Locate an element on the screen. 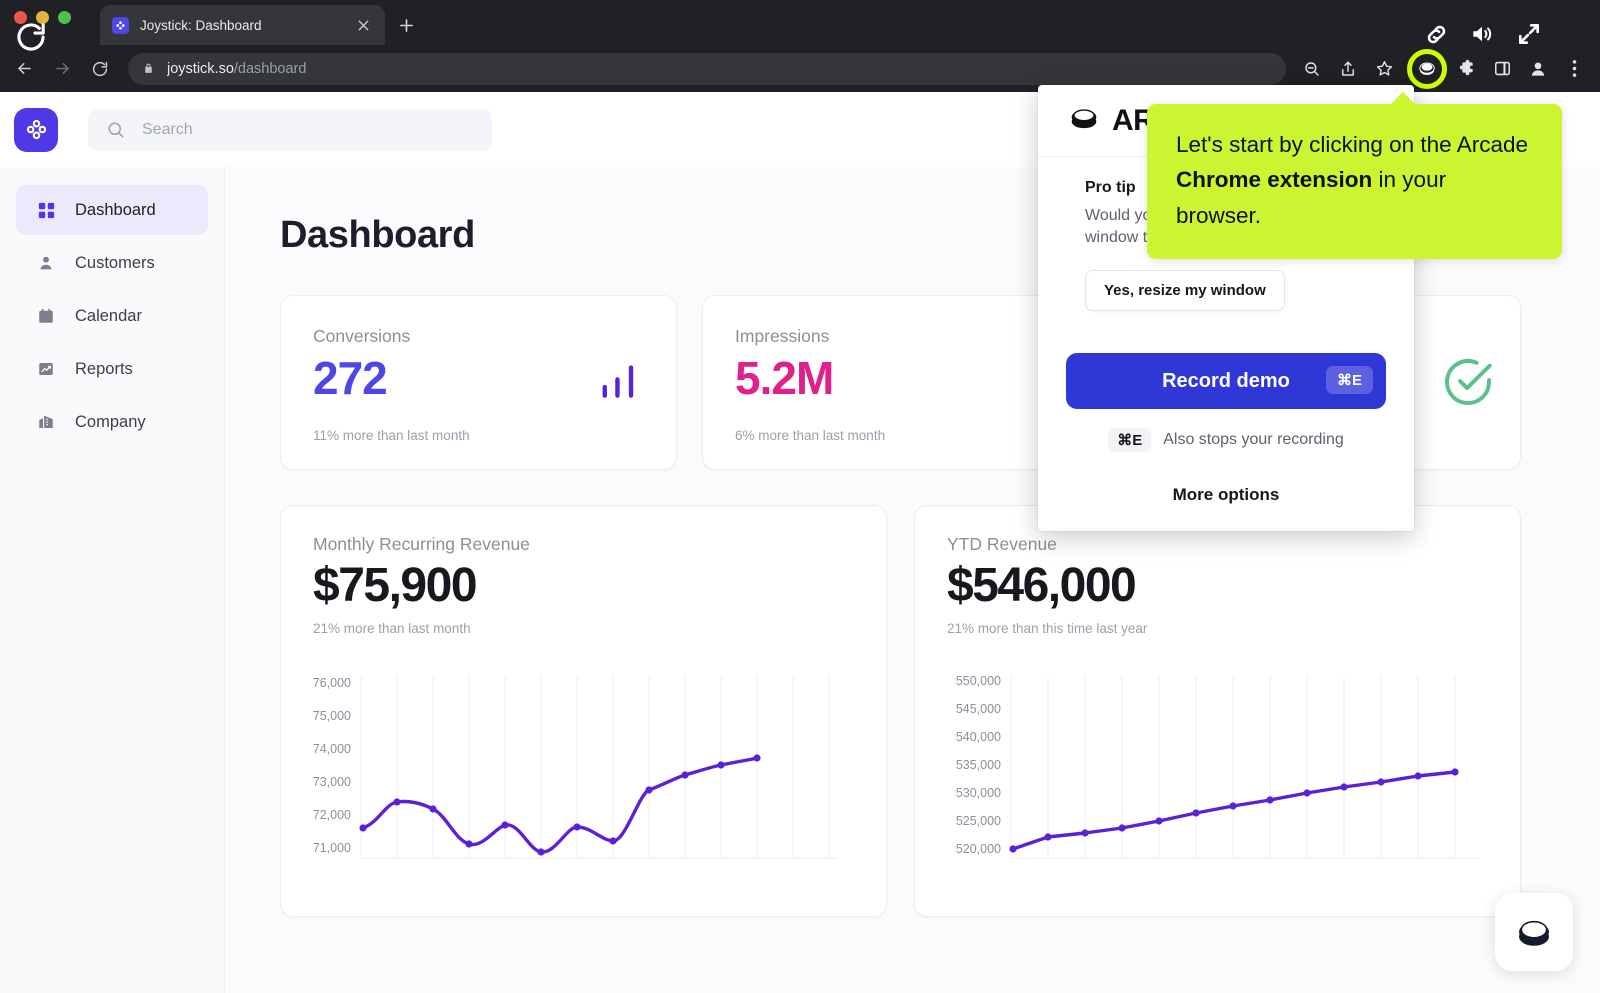 Image resolution: width=1600 pixels, height=993 pixels. y-tick-label: 72,000 is located at coordinates (332, 815).